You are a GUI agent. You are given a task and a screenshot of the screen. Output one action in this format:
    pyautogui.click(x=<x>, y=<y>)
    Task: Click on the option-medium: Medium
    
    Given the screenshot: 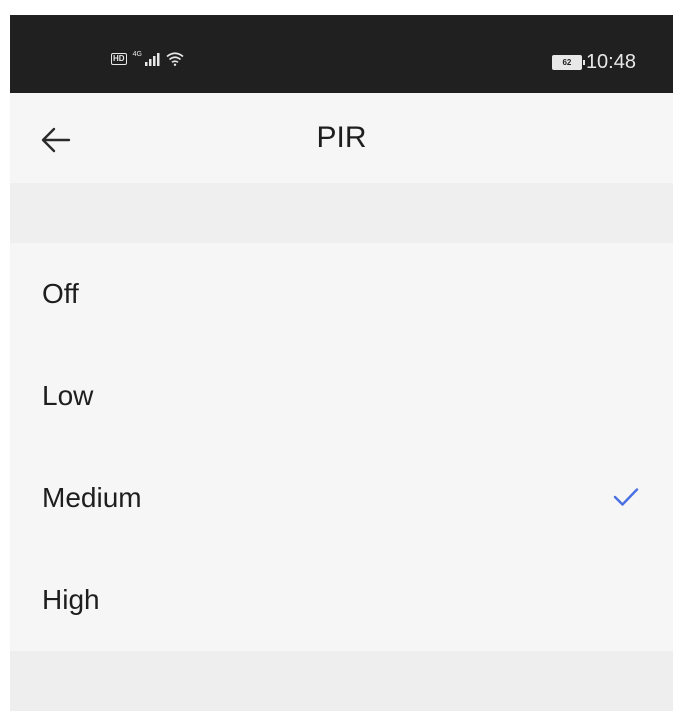 What is the action you would take?
    pyautogui.click(x=341, y=498)
    